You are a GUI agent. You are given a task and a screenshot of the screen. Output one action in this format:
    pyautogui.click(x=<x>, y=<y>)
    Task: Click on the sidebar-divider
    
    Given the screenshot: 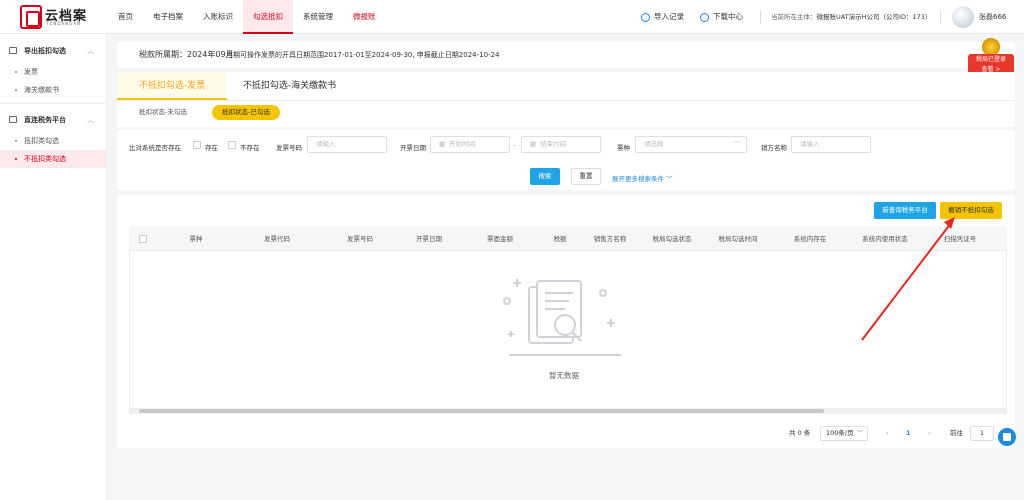 What is the action you would take?
    pyautogui.click(x=53, y=103)
    